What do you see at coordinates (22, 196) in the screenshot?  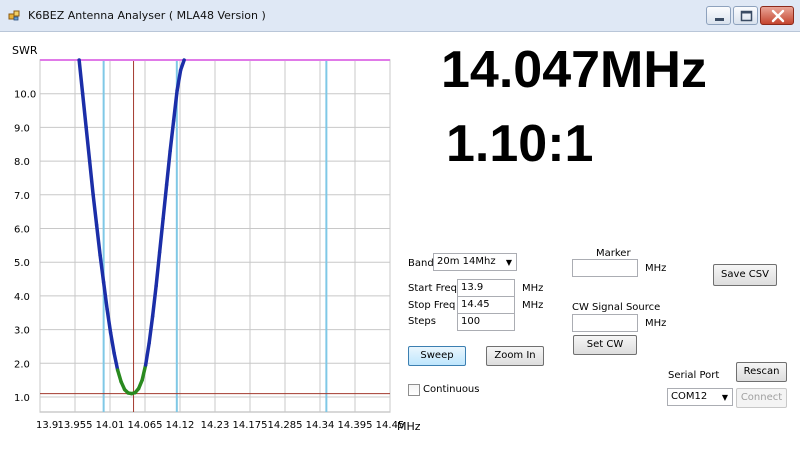 I see `y-tick-label: 7.0` at bounding box center [22, 196].